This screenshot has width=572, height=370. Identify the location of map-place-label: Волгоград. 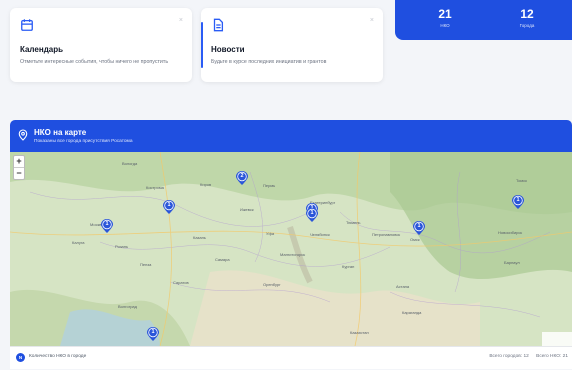
(127, 306).